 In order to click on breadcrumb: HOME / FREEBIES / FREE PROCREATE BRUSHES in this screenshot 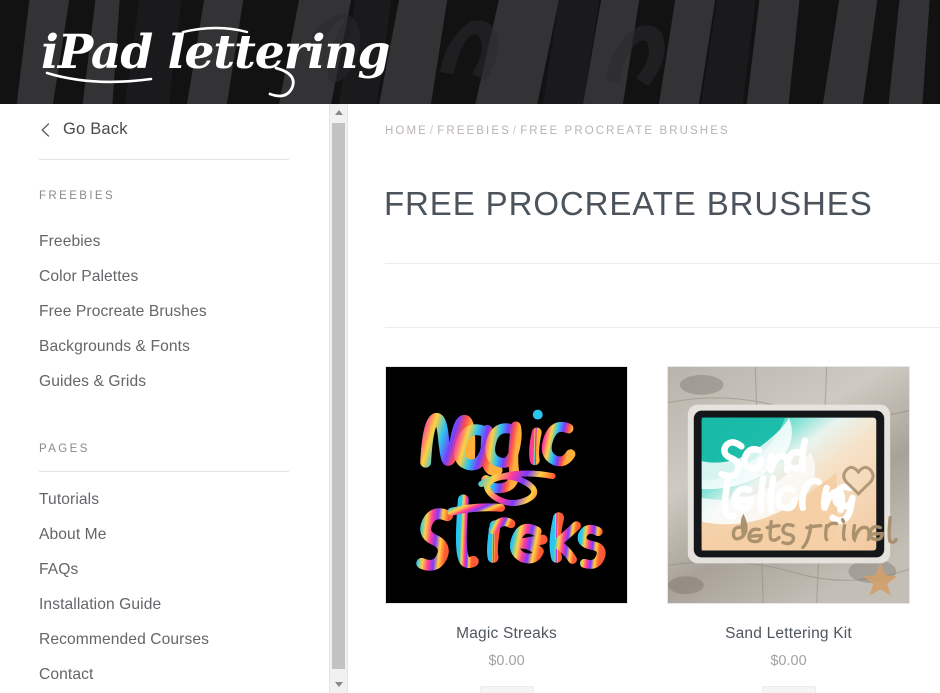, I will do `click(557, 131)`.